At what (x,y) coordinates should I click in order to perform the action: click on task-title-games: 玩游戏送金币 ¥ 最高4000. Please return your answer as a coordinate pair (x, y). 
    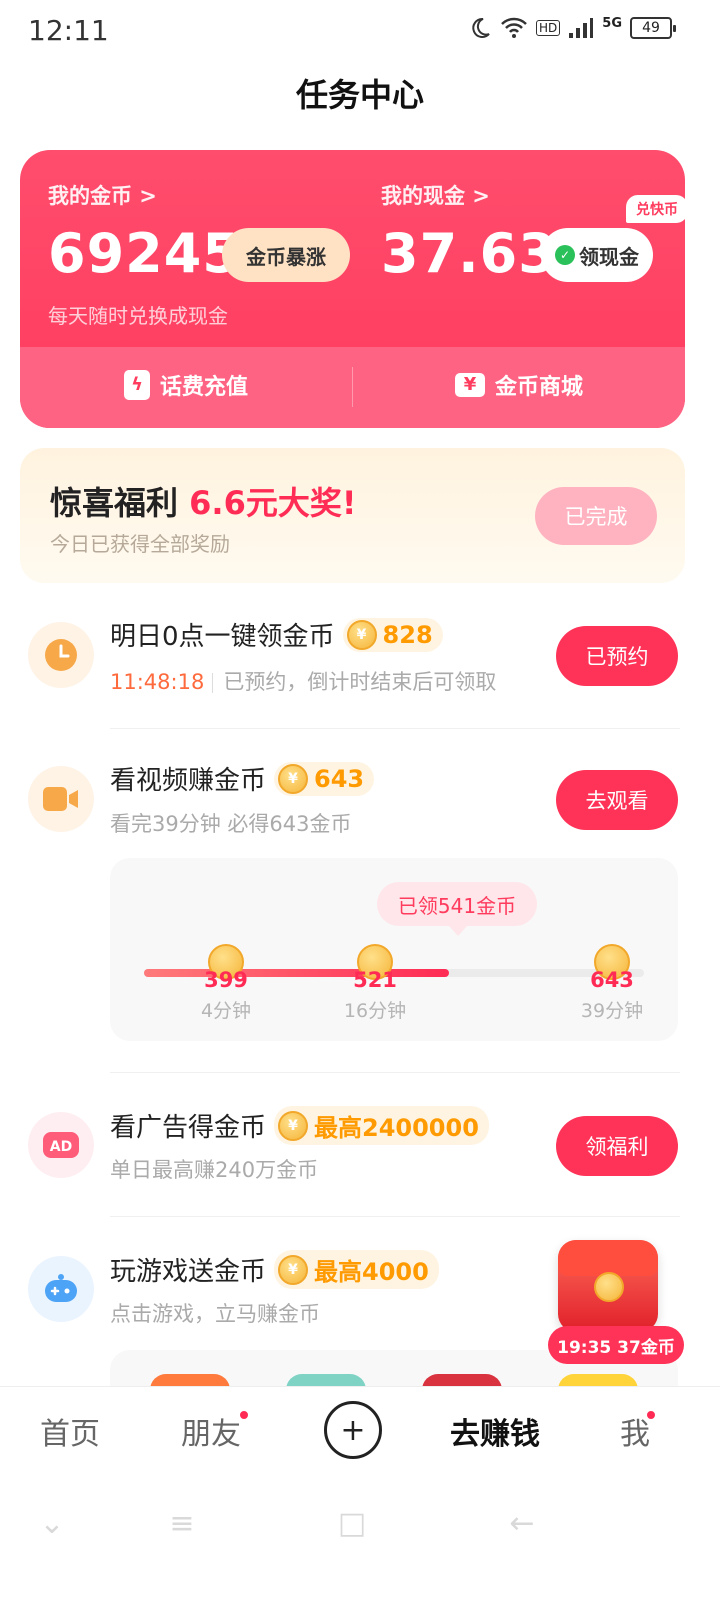
    Looking at the image, I should click on (274, 1269).